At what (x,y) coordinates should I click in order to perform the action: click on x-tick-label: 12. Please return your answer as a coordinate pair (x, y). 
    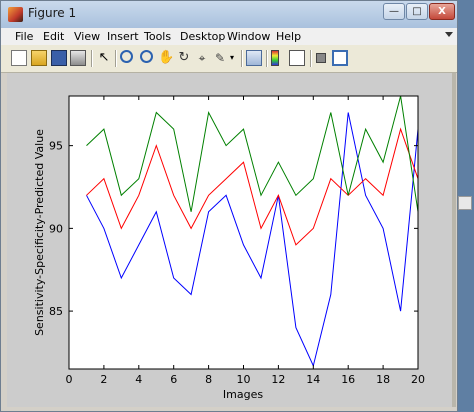
    Looking at the image, I should click on (278, 379).